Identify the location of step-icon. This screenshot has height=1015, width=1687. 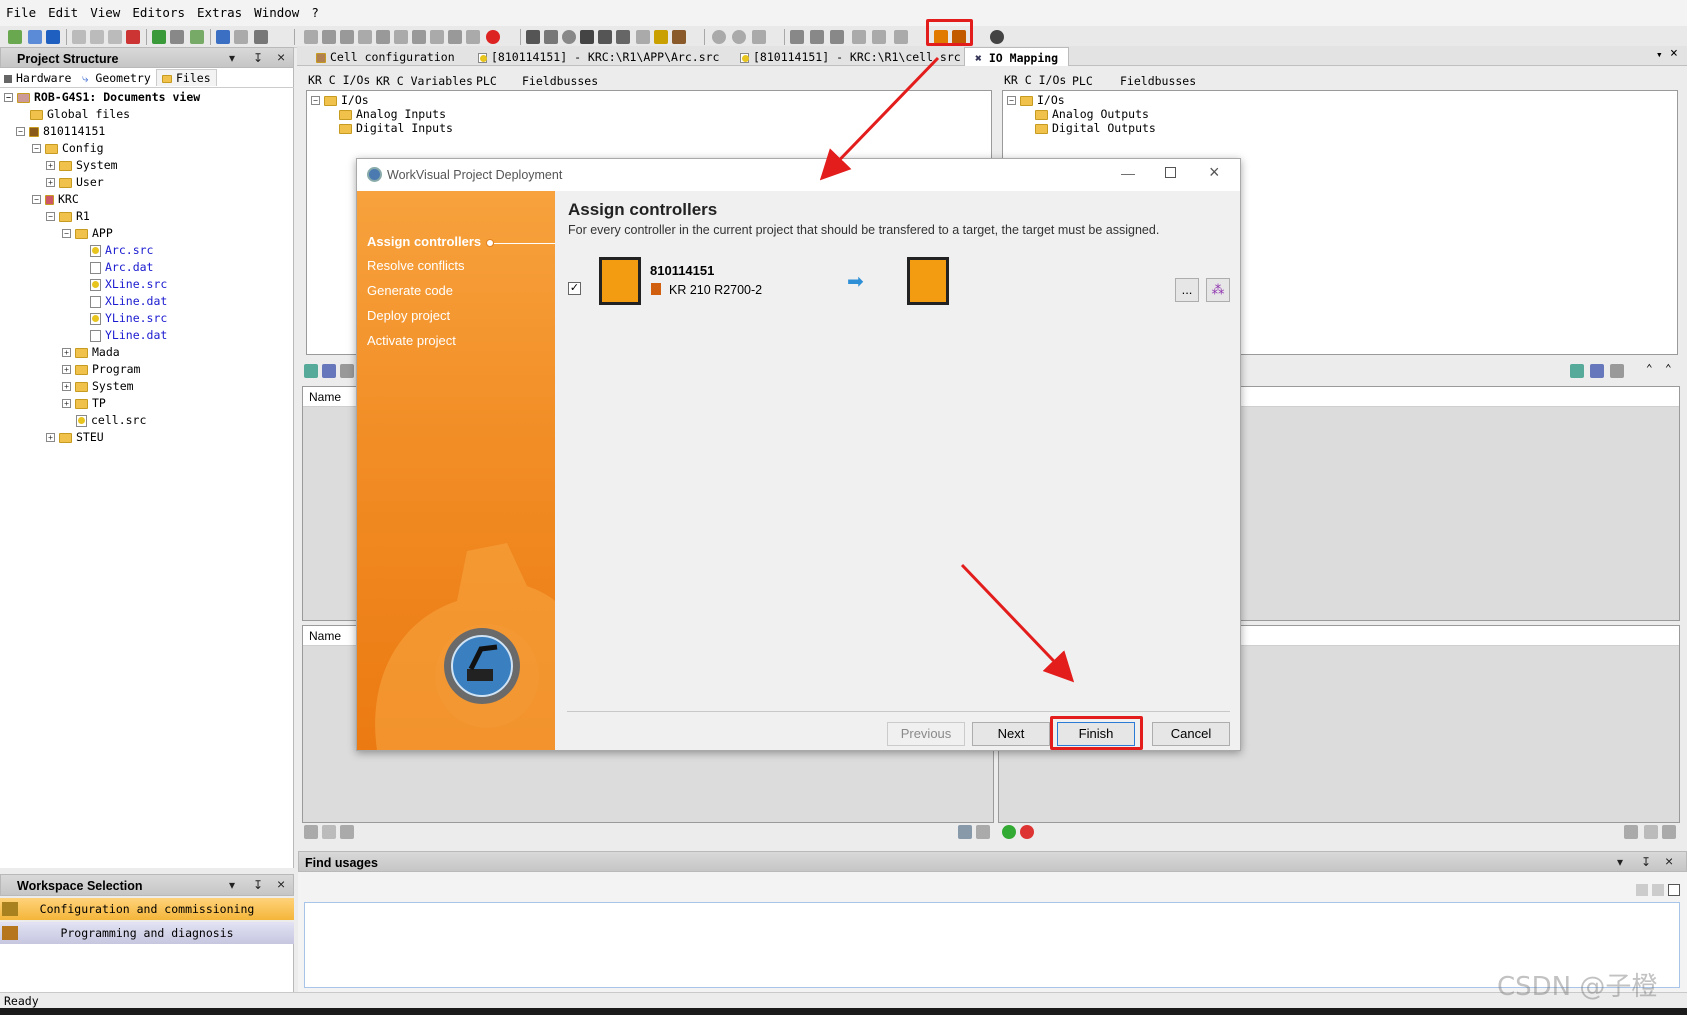
(365, 37).